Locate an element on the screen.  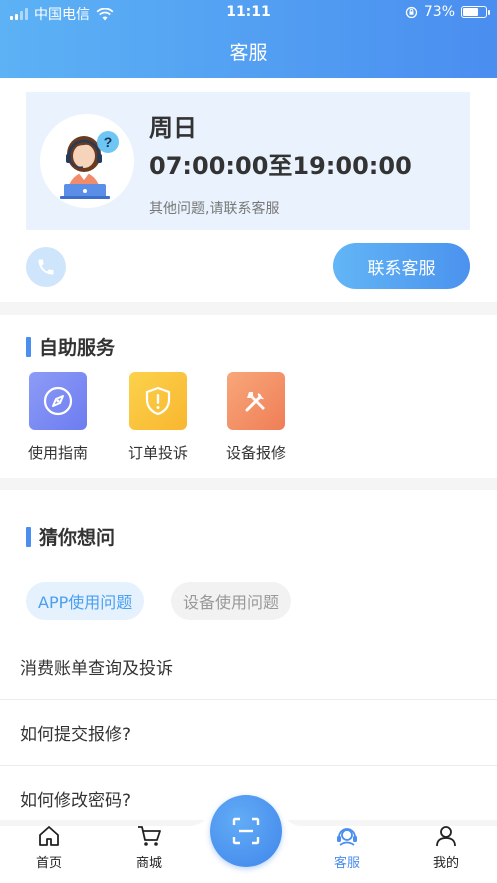
service-device-repair-label: 设备报修 is located at coordinates (255, 453).